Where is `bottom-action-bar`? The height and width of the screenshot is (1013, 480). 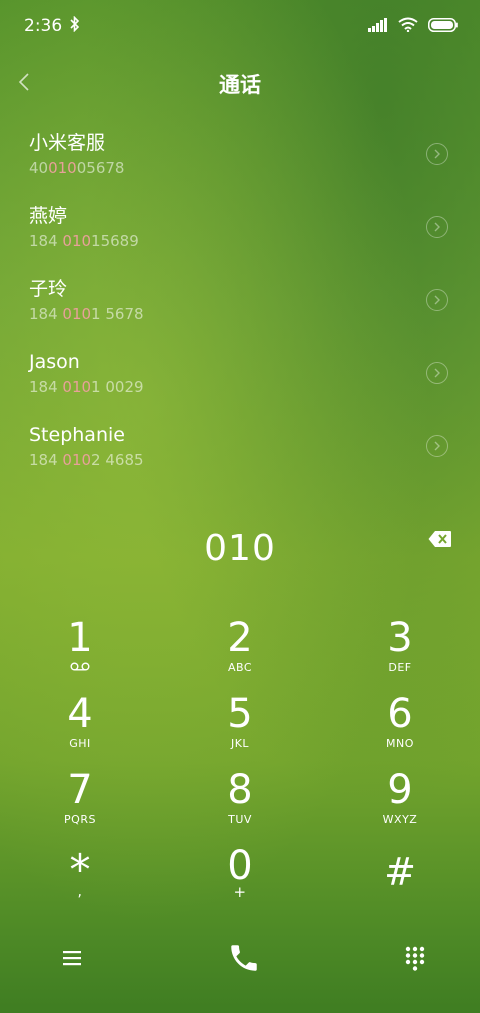
bottom-action-bar is located at coordinates (240, 960).